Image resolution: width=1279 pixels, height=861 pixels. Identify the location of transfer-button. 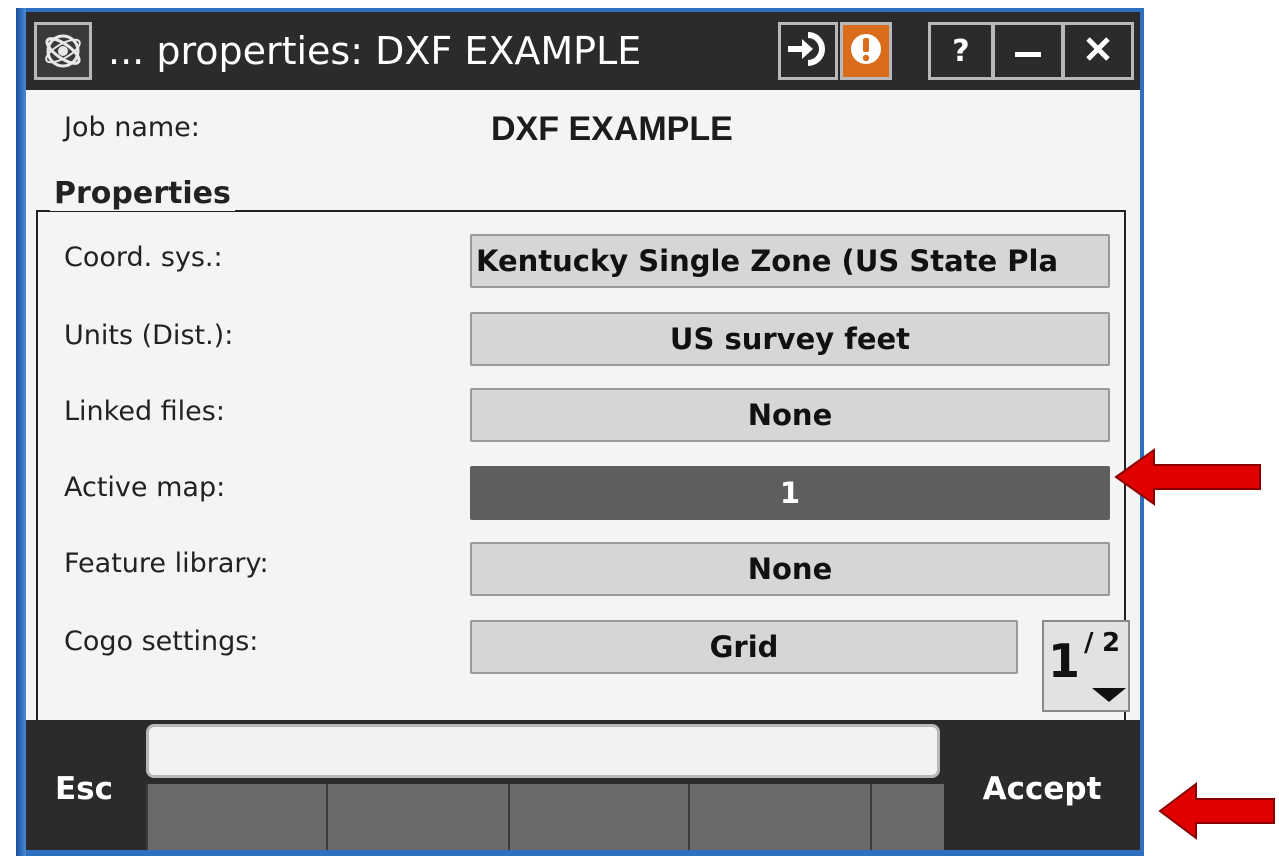
(808, 51).